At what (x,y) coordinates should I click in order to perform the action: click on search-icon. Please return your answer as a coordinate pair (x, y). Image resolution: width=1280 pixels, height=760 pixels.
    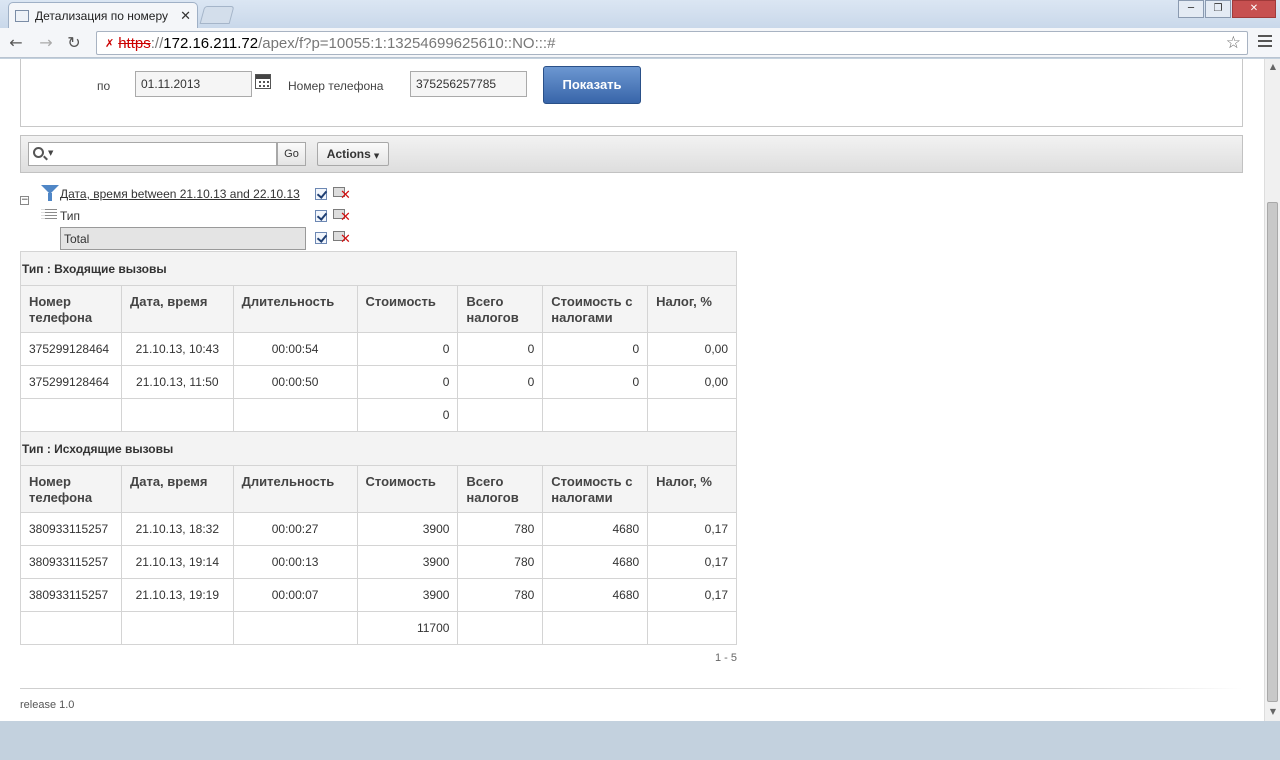
    Looking at the image, I should click on (38, 152).